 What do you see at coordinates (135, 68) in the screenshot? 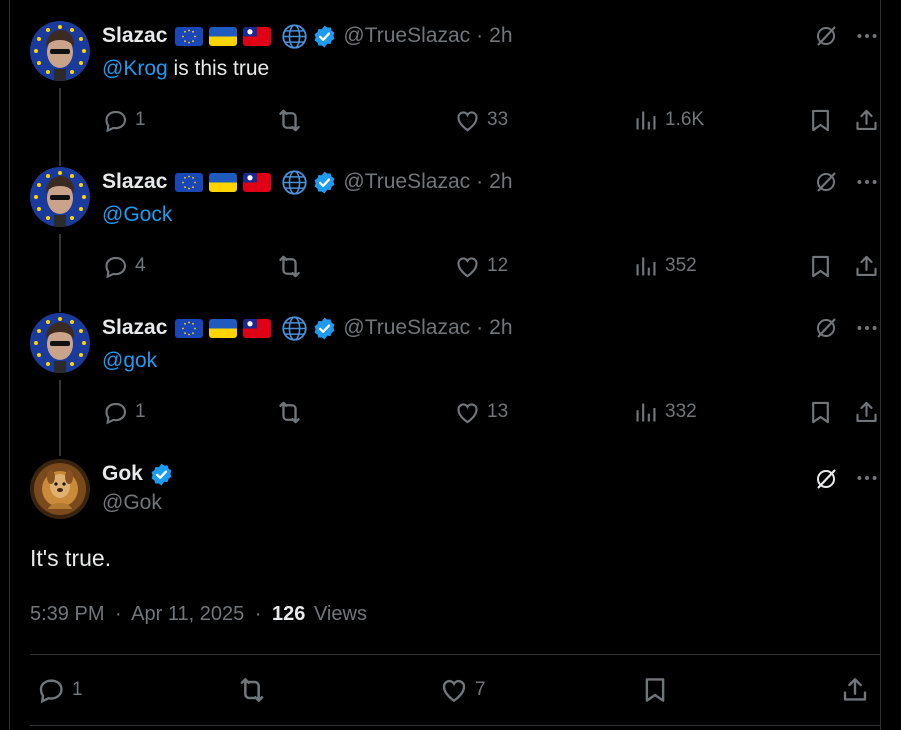
I see `mention-link: @Krog` at bounding box center [135, 68].